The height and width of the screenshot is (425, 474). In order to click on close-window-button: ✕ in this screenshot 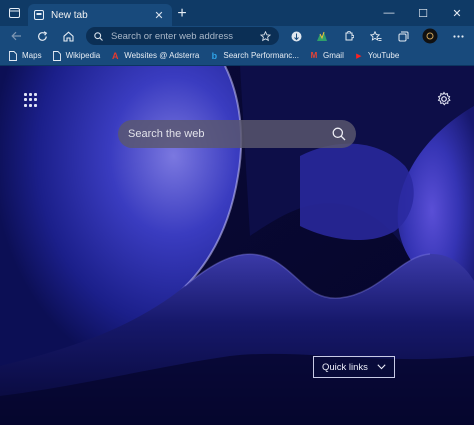, I will do `click(457, 13)`.